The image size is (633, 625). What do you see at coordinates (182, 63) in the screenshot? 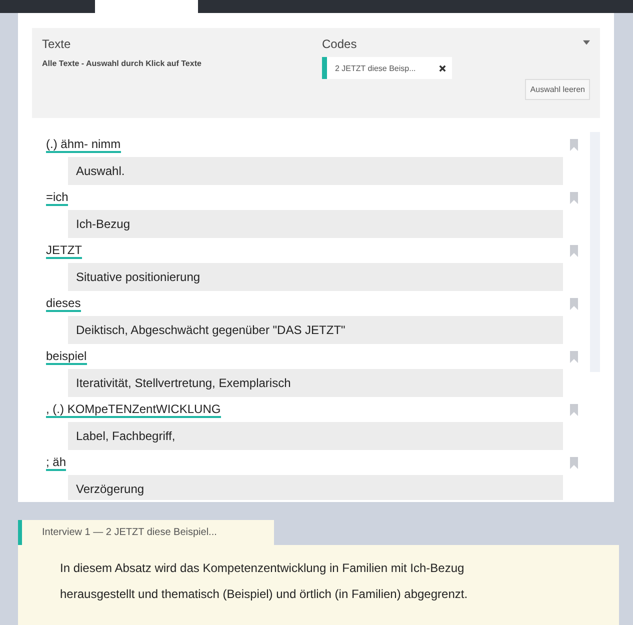
I see `texts-selection: Alle Texte - Auswahl durch Klick auf Texte` at bounding box center [182, 63].